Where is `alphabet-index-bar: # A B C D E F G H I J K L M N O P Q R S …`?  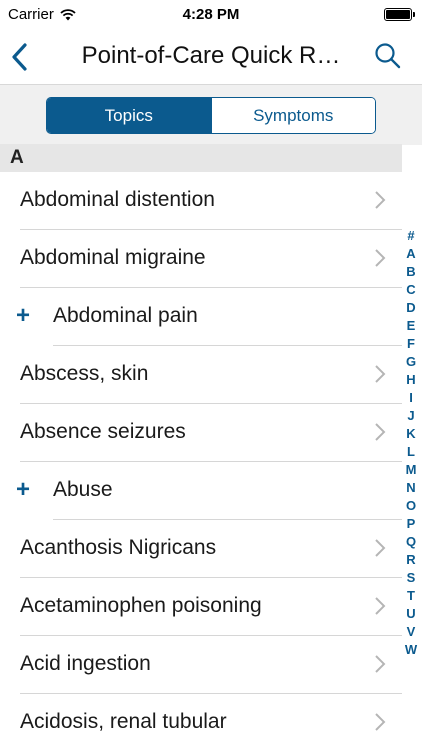
alphabet-index-bar: # A B C D E F G H I J K L M N O P Q R S … is located at coordinates (411, 443).